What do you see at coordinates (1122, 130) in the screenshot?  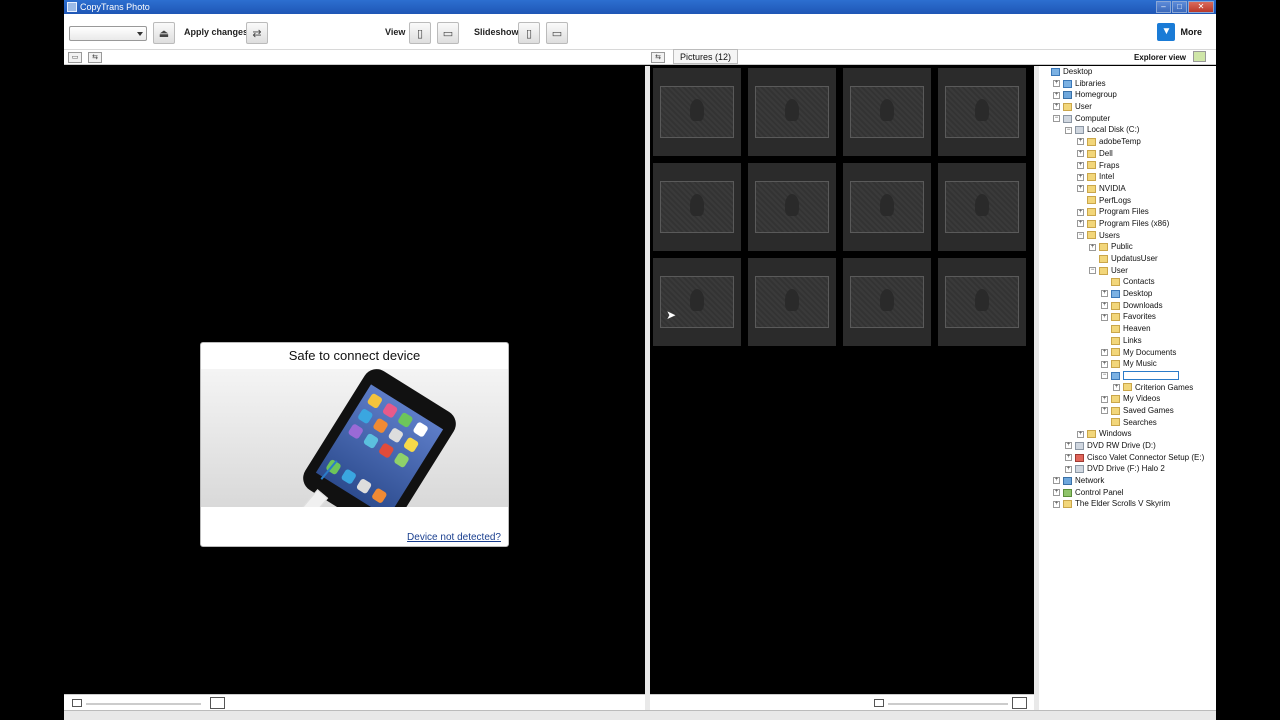 I see `tree-item: − Local Disk (C:)` at bounding box center [1122, 130].